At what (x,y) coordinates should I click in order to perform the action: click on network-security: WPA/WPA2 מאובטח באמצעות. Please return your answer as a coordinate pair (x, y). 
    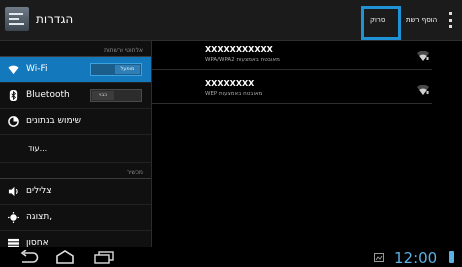
    Looking at the image, I should click on (242, 60).